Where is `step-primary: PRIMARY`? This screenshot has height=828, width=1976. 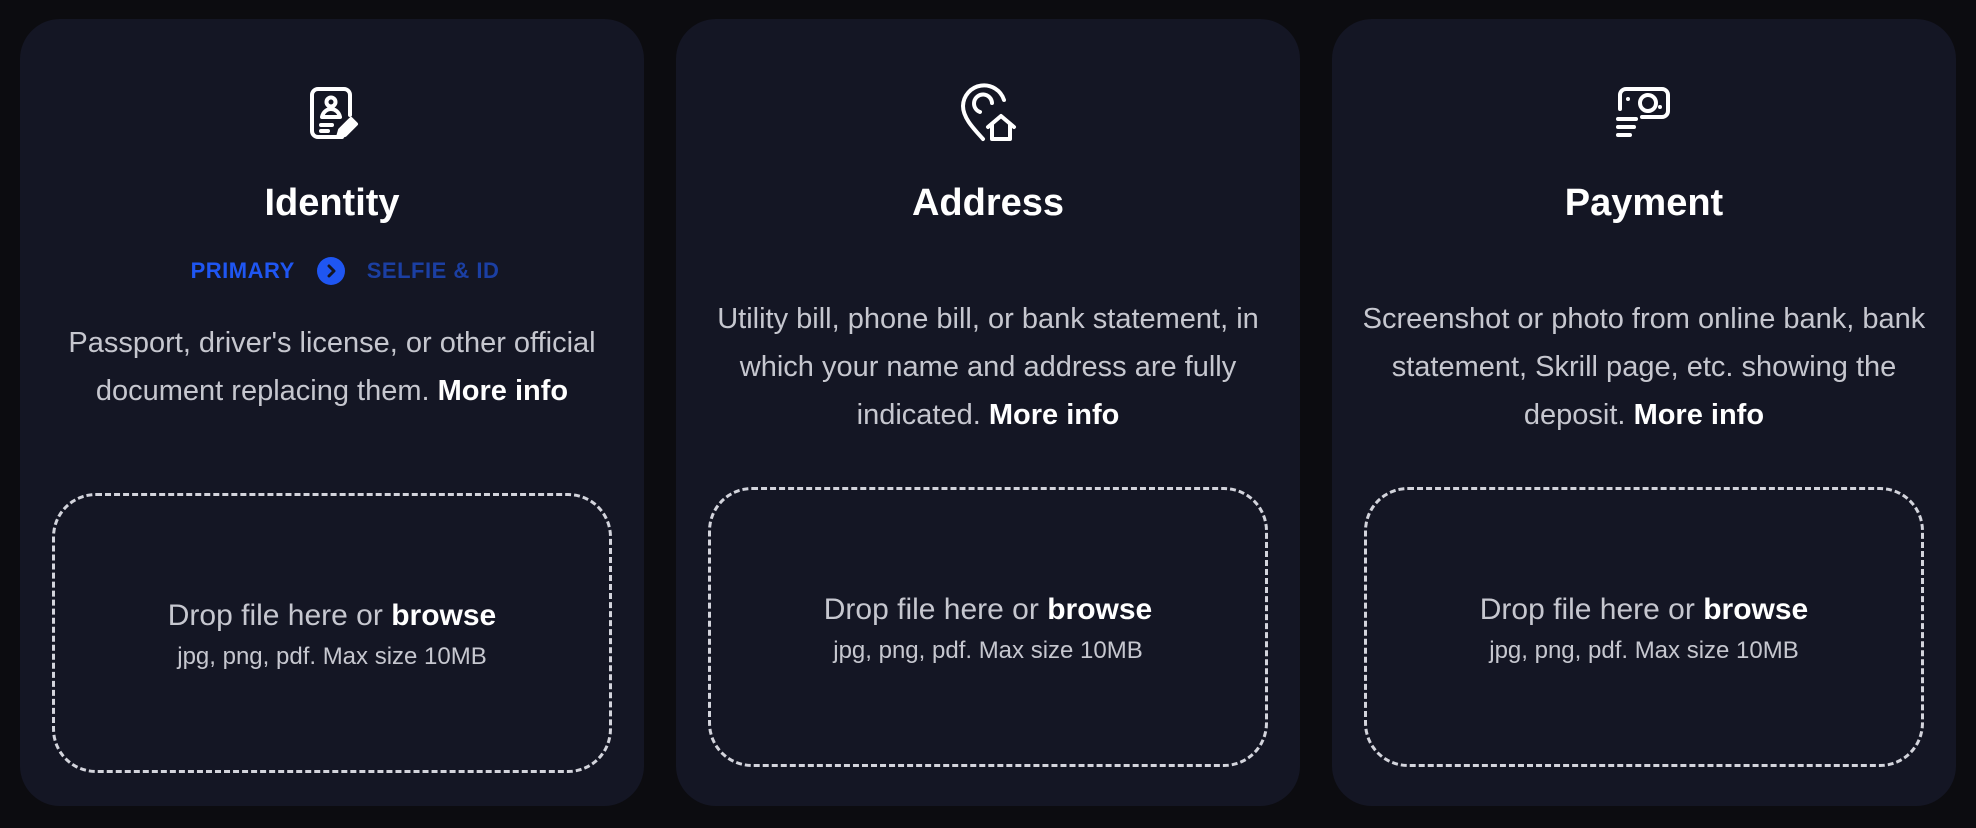
step-primary: PRIMARY is located at coordinates (243, 271).